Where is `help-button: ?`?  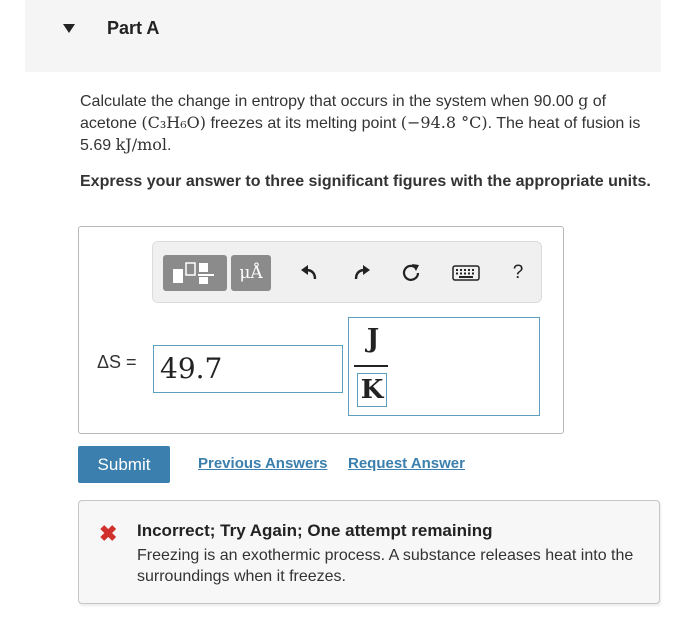
help-button: ? is located at coordinates (518, 273).